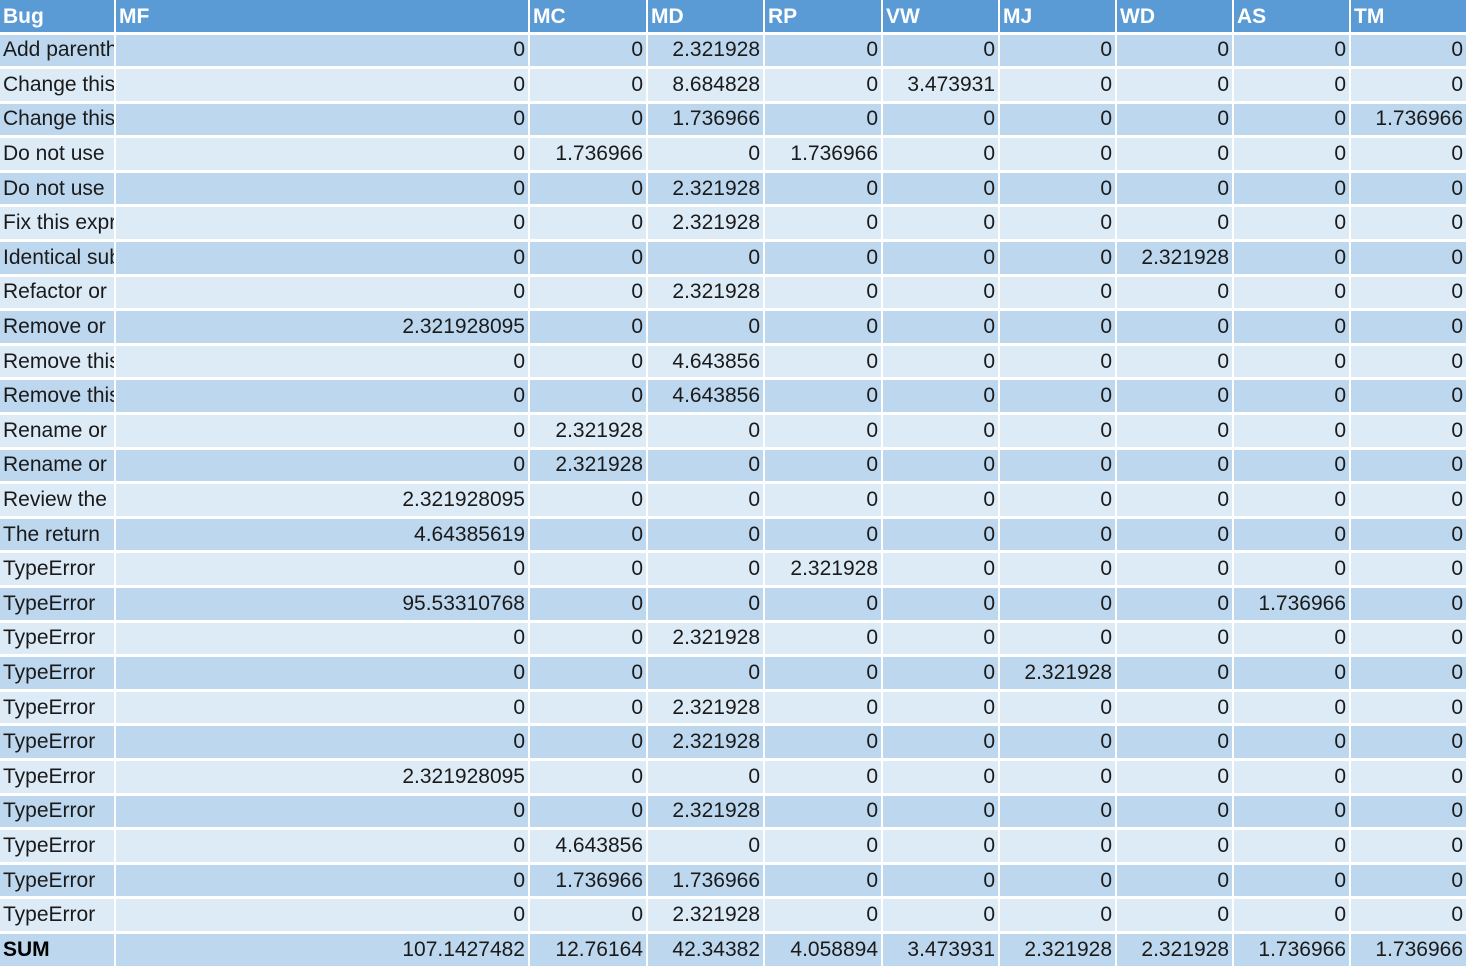 The height and width of the screenshot is (967, 1467). What do you see at coordinates (588, 466) in the screenshot?
I see `score-cell-mc: 2.321928` at bounding box center [588, 466].